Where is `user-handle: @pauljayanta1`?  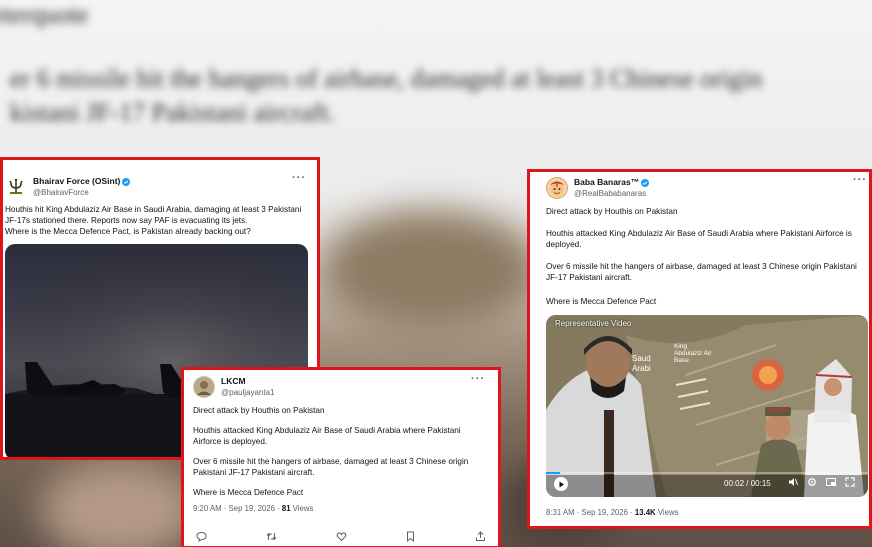
user-handle: @pauljayanta1 is located at coordinates (248, 392).